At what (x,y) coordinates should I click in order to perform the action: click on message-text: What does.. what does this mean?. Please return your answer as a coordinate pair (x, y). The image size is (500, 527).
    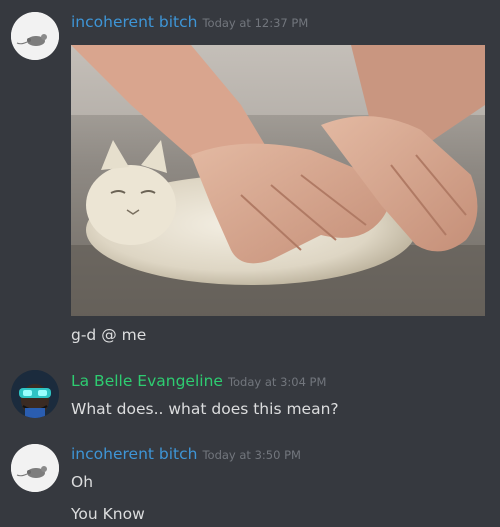
    Looking at the image, I should click on (205, 409).